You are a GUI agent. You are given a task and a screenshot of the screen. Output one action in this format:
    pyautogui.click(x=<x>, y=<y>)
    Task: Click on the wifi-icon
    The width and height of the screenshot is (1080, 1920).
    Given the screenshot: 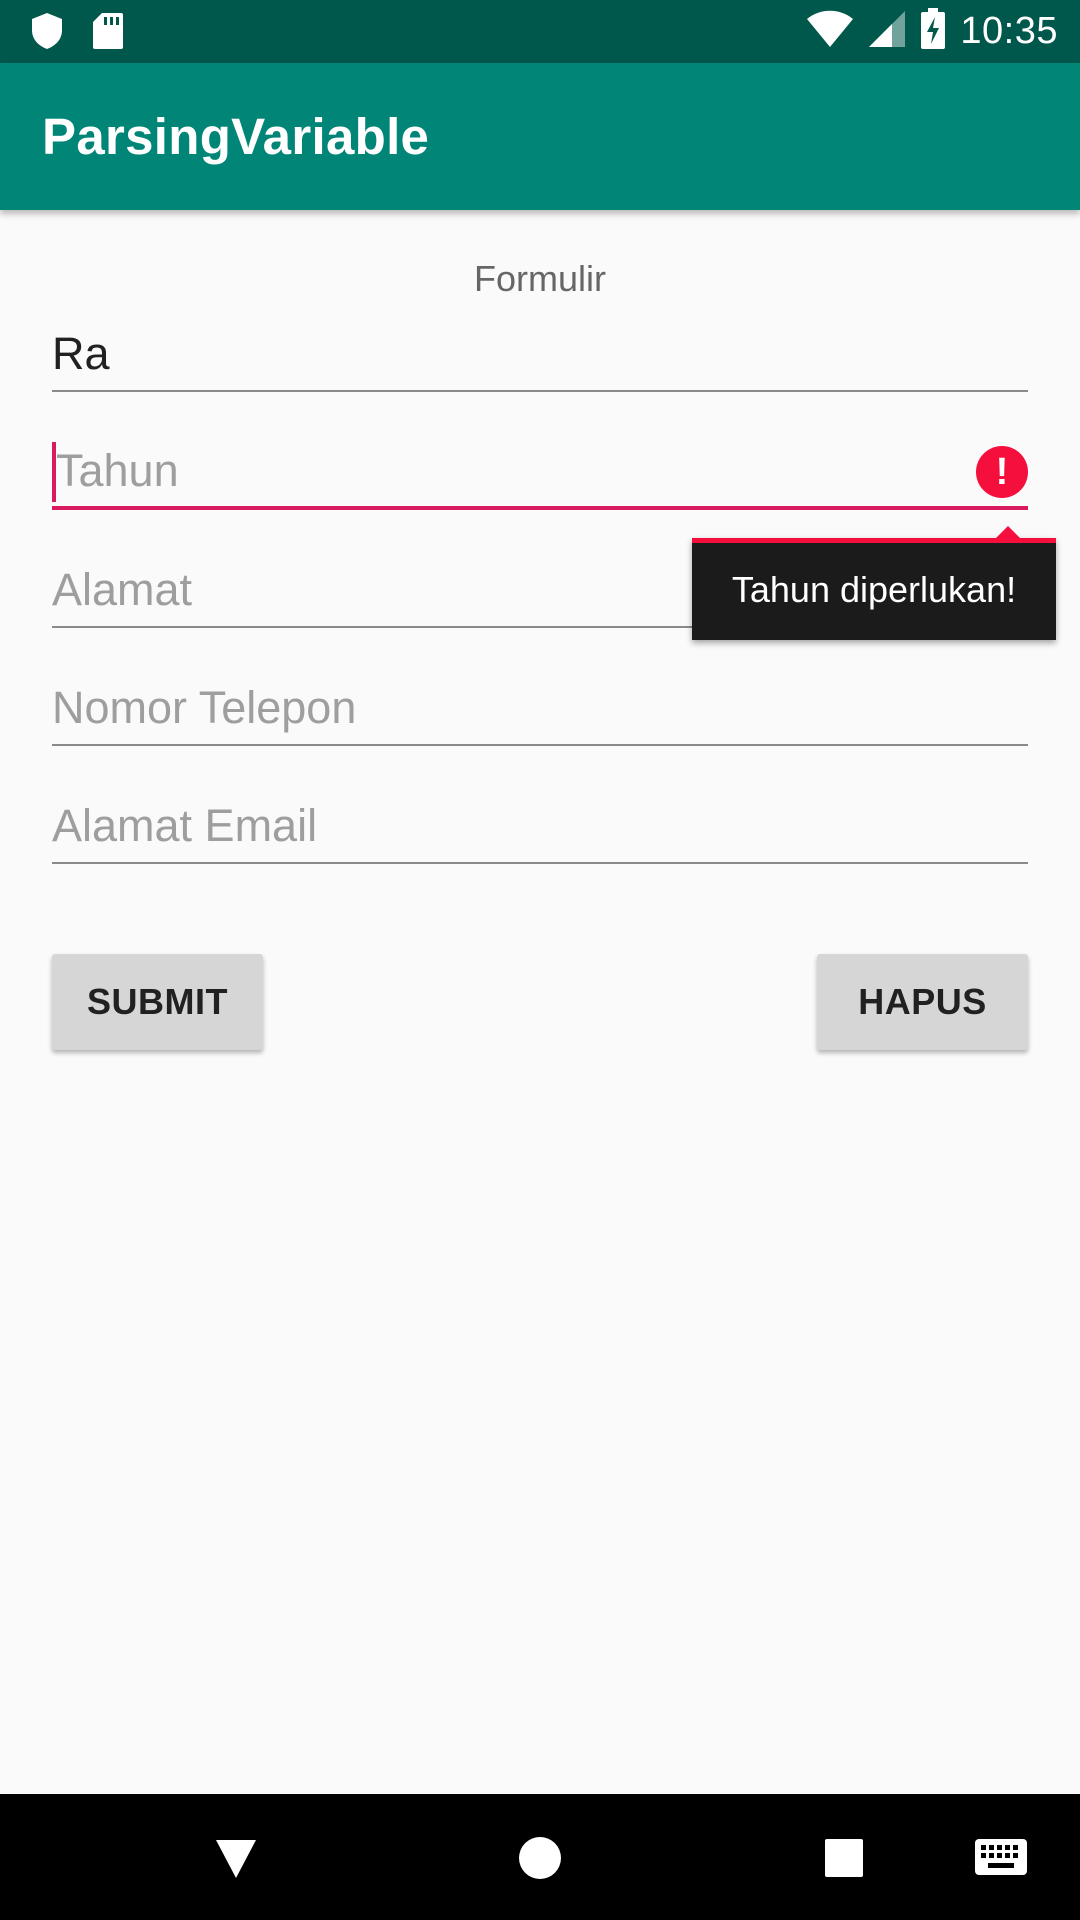 What is the action you would take?
    pyautogui.click(x=830, y=31)
    